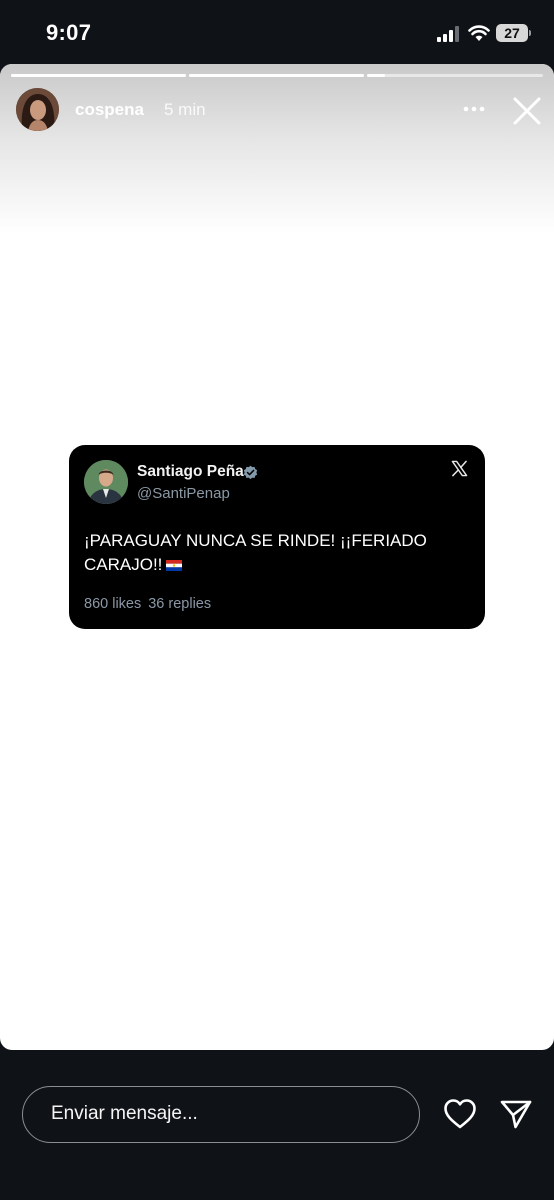 The image size is (554, 1200). What do you see at coordinates (190, 471) in the screenshot?
I see `tweet-author-name: Santiago Peña` at bounding box center [190, 471].